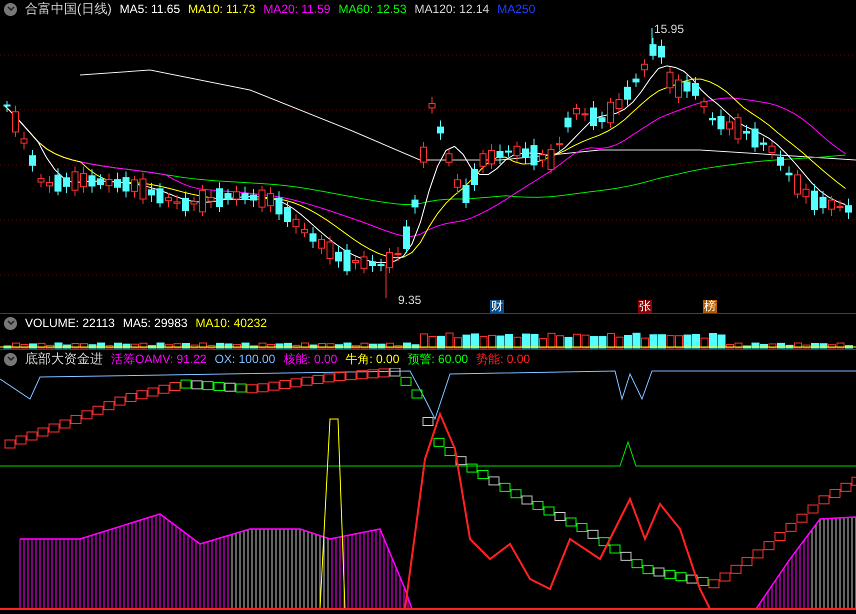  I want to click on event-badge: 张, so click(645, 306).